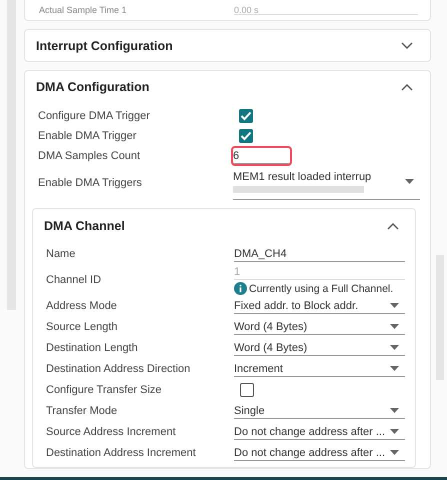 This screenshot has height=480, width=447. Describe the element at coordinates (61, 254) in the screenshot. I see `field-label: Name` at that location.